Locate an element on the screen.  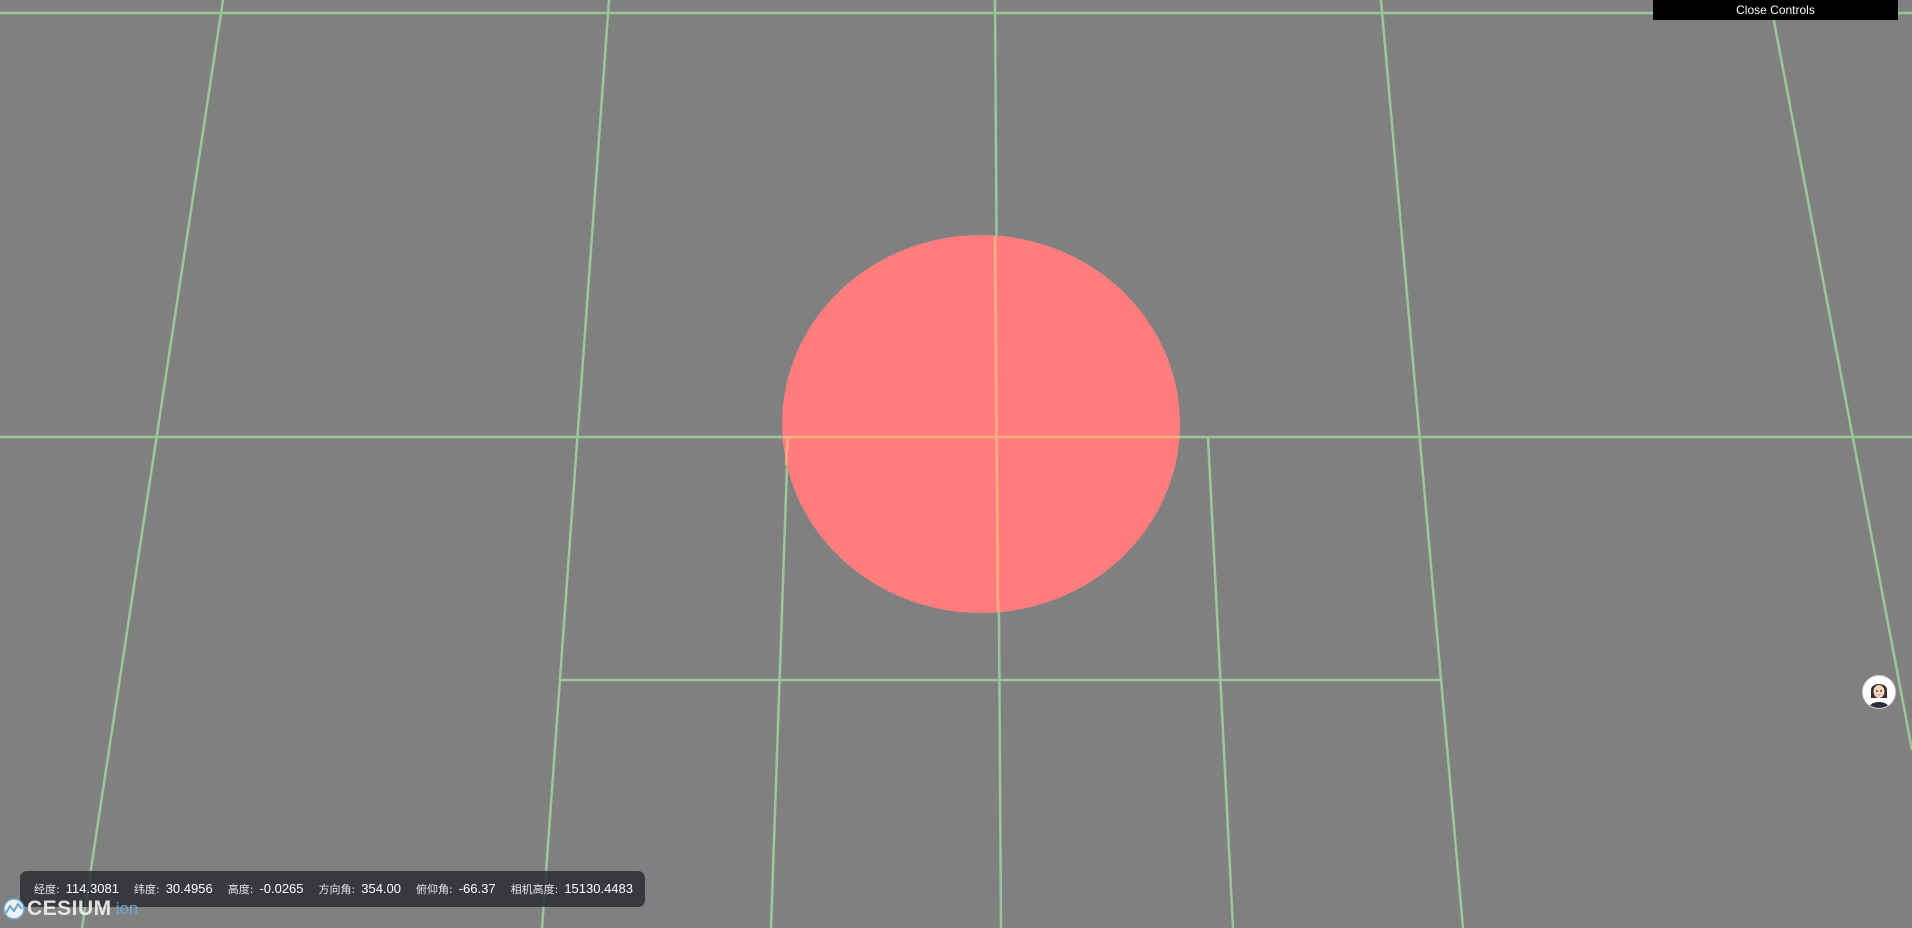
camera-height-label: 相机高度: is located at coordinates (534, 889).